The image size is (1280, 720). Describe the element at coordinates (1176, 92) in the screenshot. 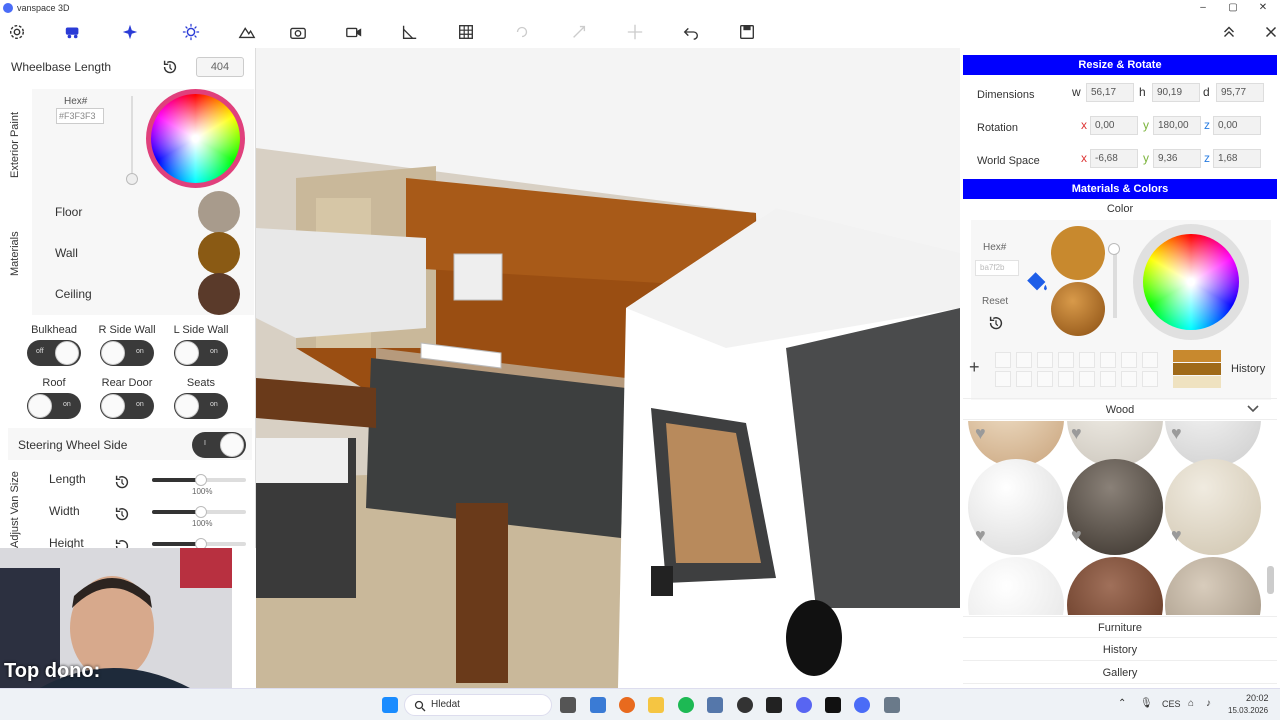

I see `dimension-h-input: 90,19` at that location.